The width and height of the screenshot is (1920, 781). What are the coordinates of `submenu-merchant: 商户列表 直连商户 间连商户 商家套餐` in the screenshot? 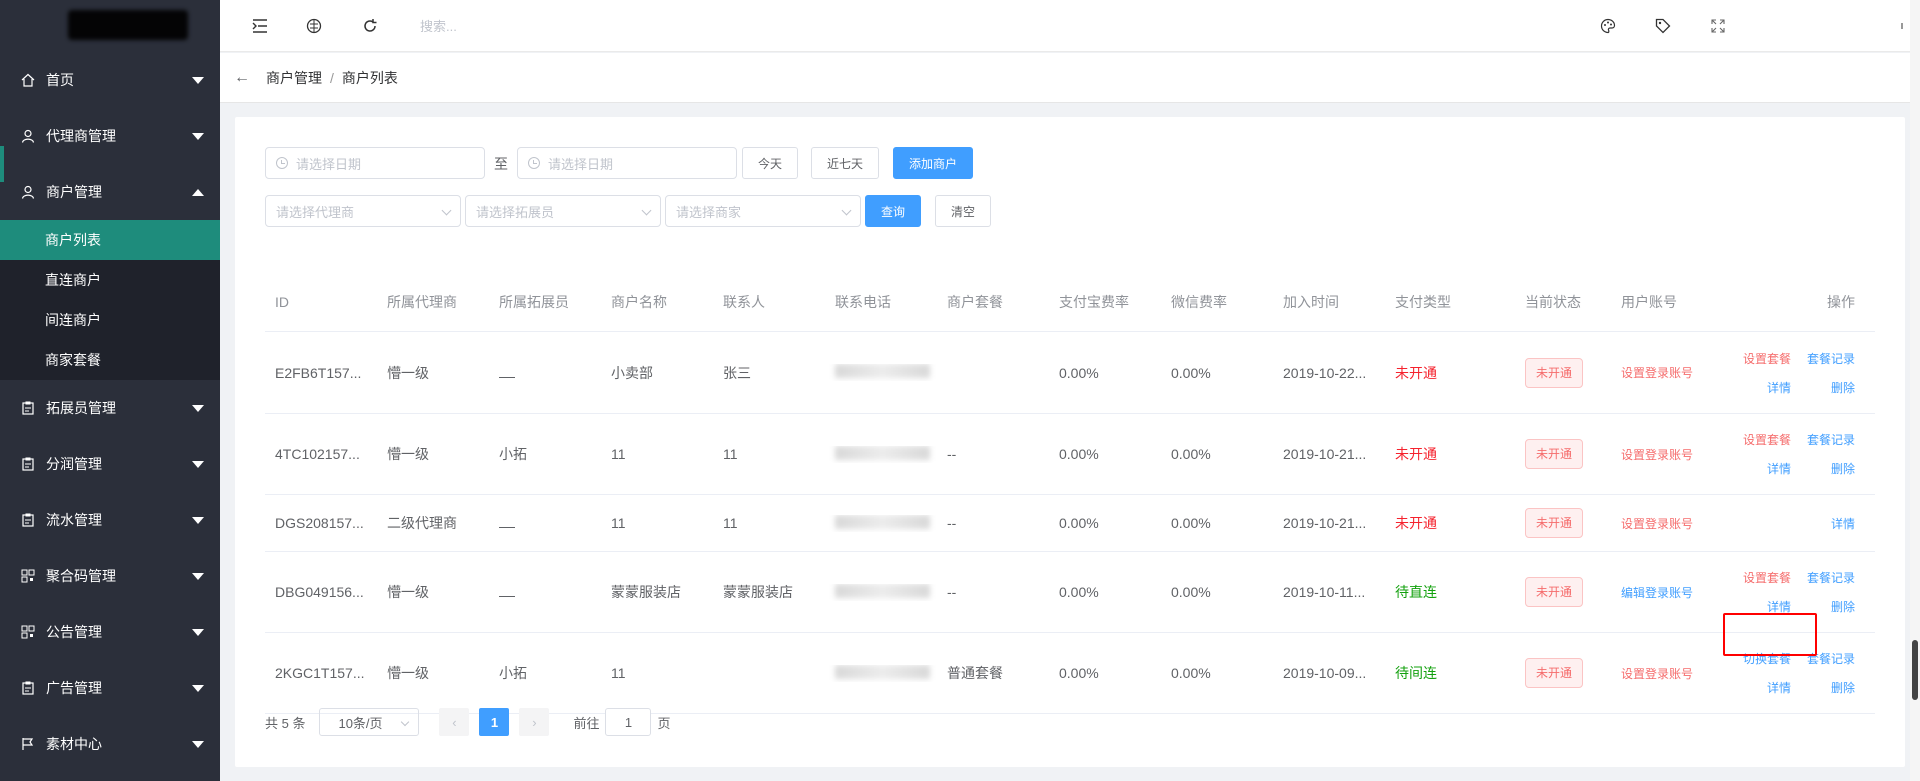 It's located at (110, 300).